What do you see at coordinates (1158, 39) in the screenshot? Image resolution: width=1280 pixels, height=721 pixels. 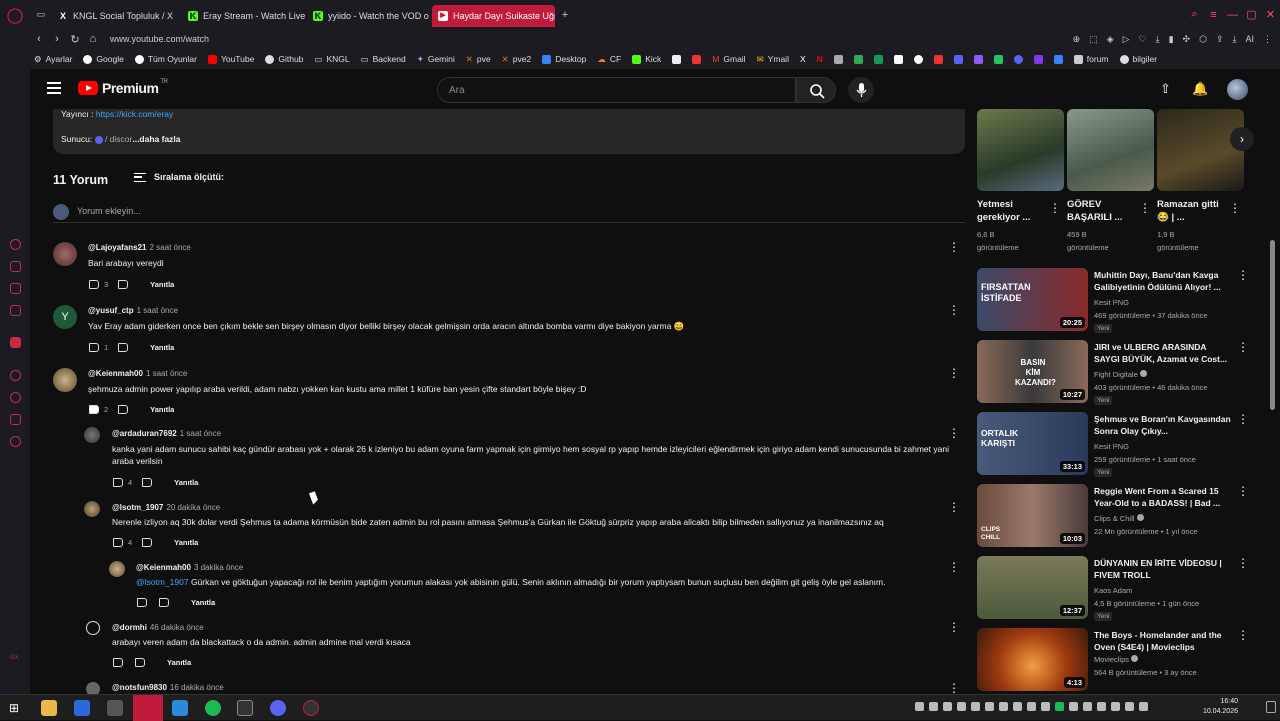 I see `download-icon: ⤓` at bounding box center [1158, 39].